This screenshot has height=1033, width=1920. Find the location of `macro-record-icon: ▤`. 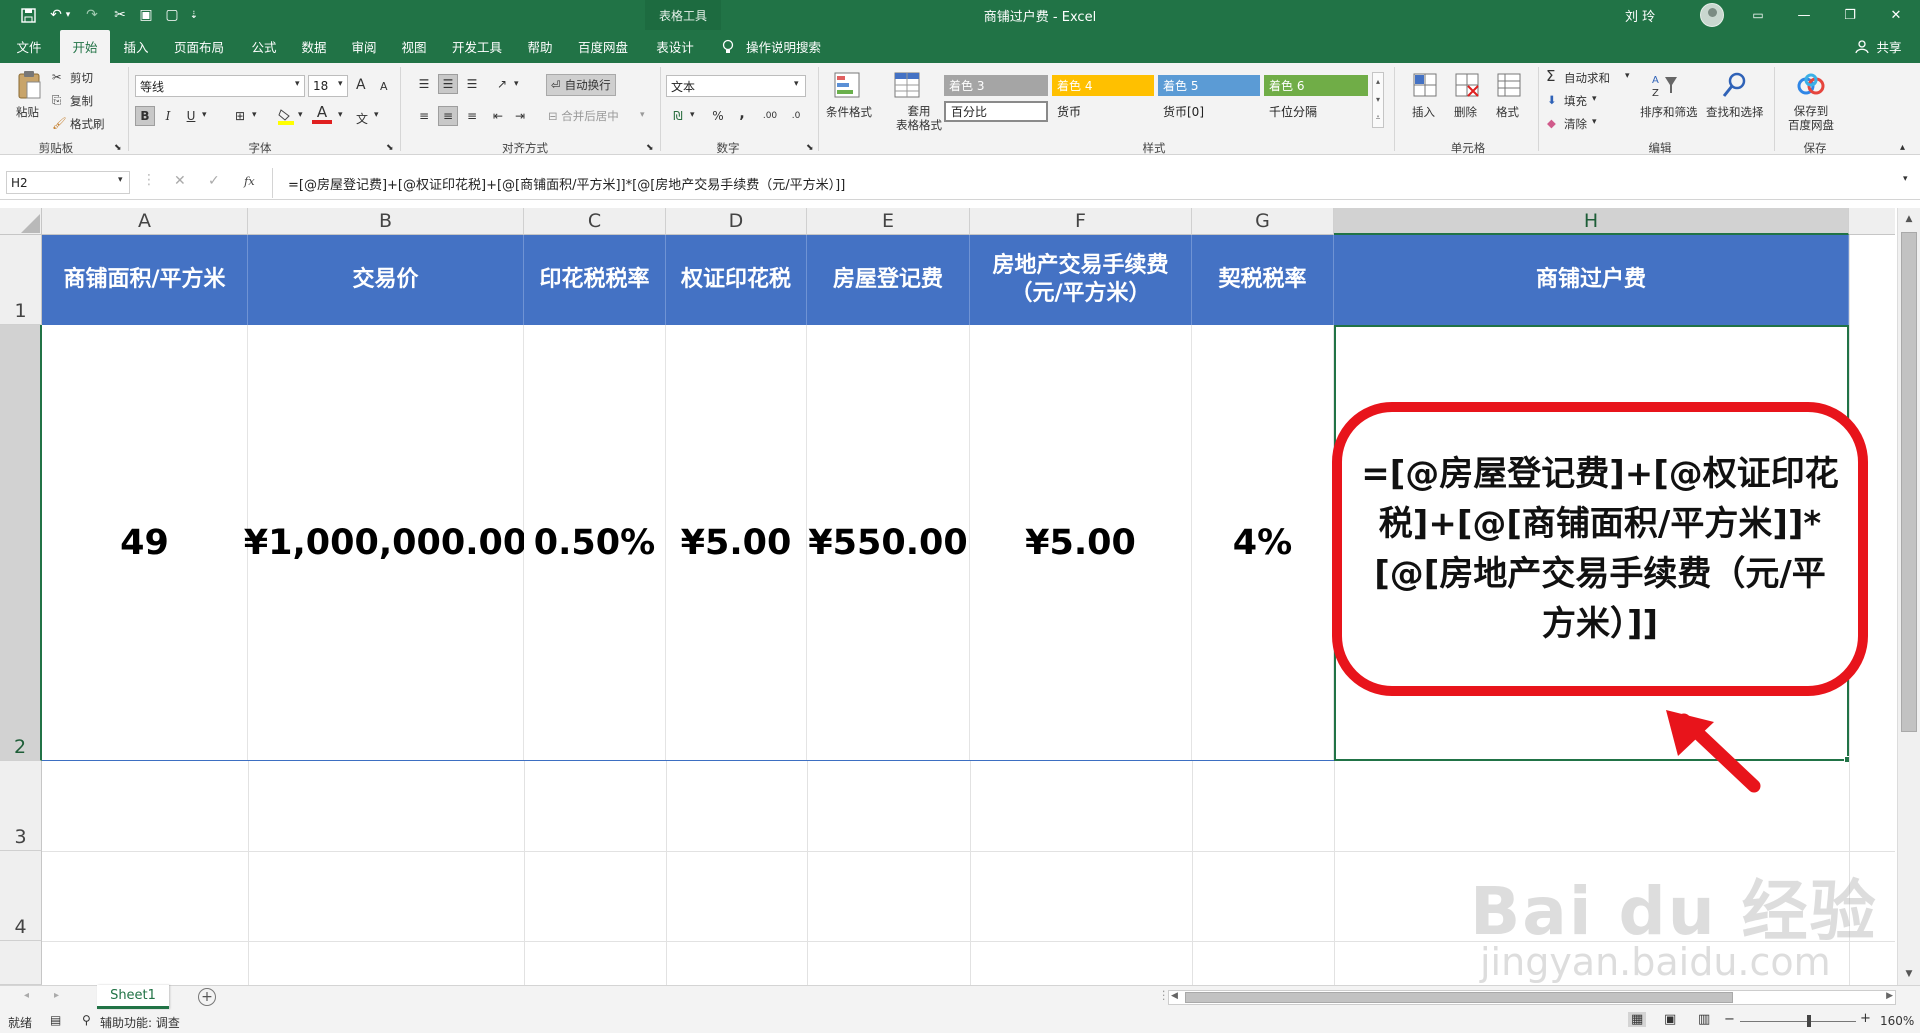

macro-record-icon: ▤ is located at coordinates (55, 1020).